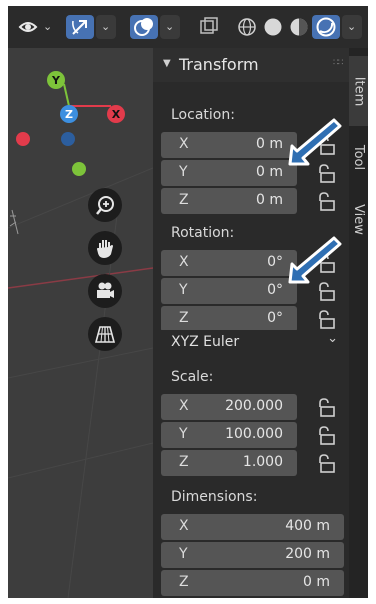  I want to click on gizmo-neg-x-axis, so click(23, 139).